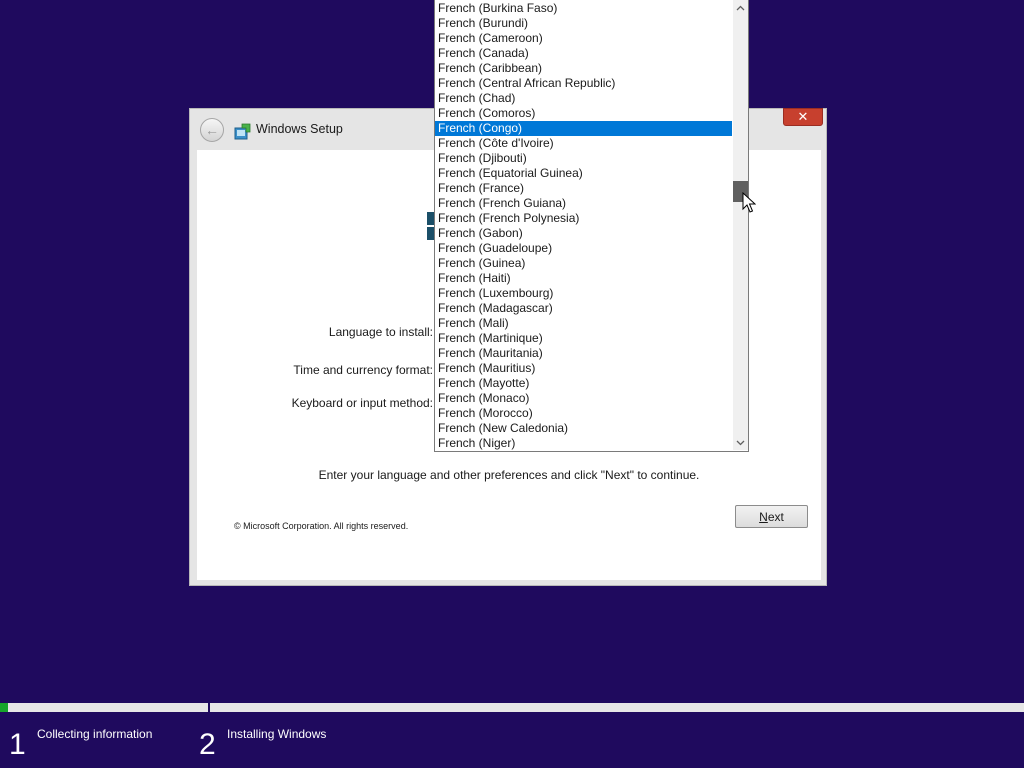  I want to click on dropdown-option: French (Burundi), so click(583, 23).